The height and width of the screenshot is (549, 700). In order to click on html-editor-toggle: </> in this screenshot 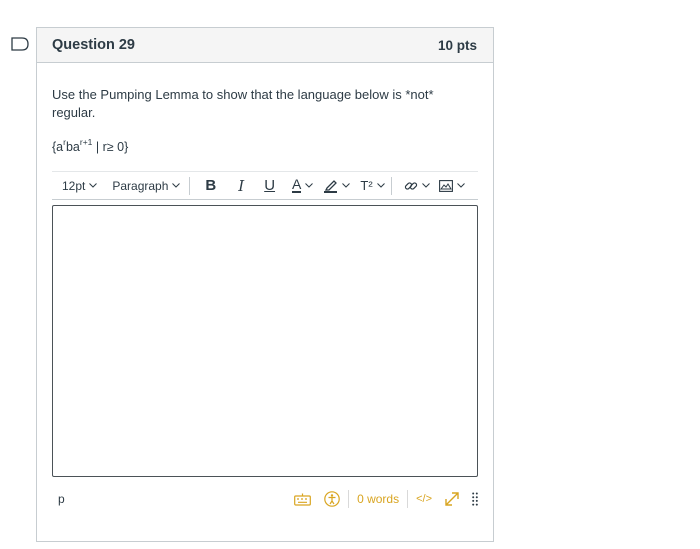, I will do `click(424, 499)`.